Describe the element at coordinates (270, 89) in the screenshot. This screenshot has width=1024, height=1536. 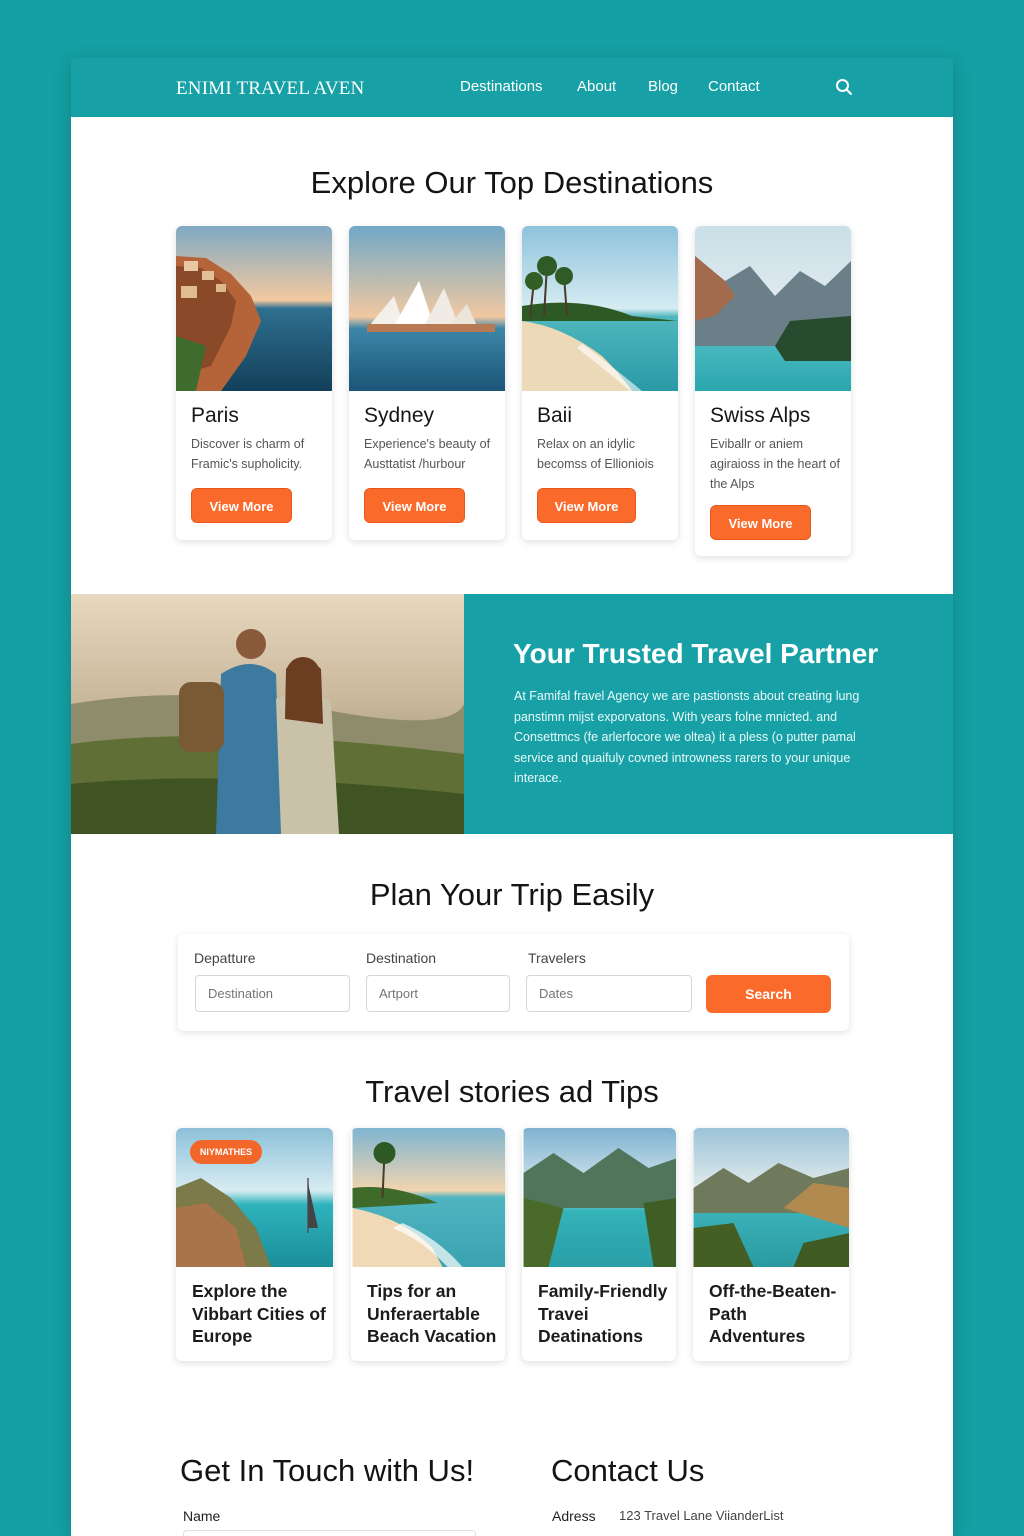
I see `brand-logo: ENIMI TRAVEL AVEN` at that location.